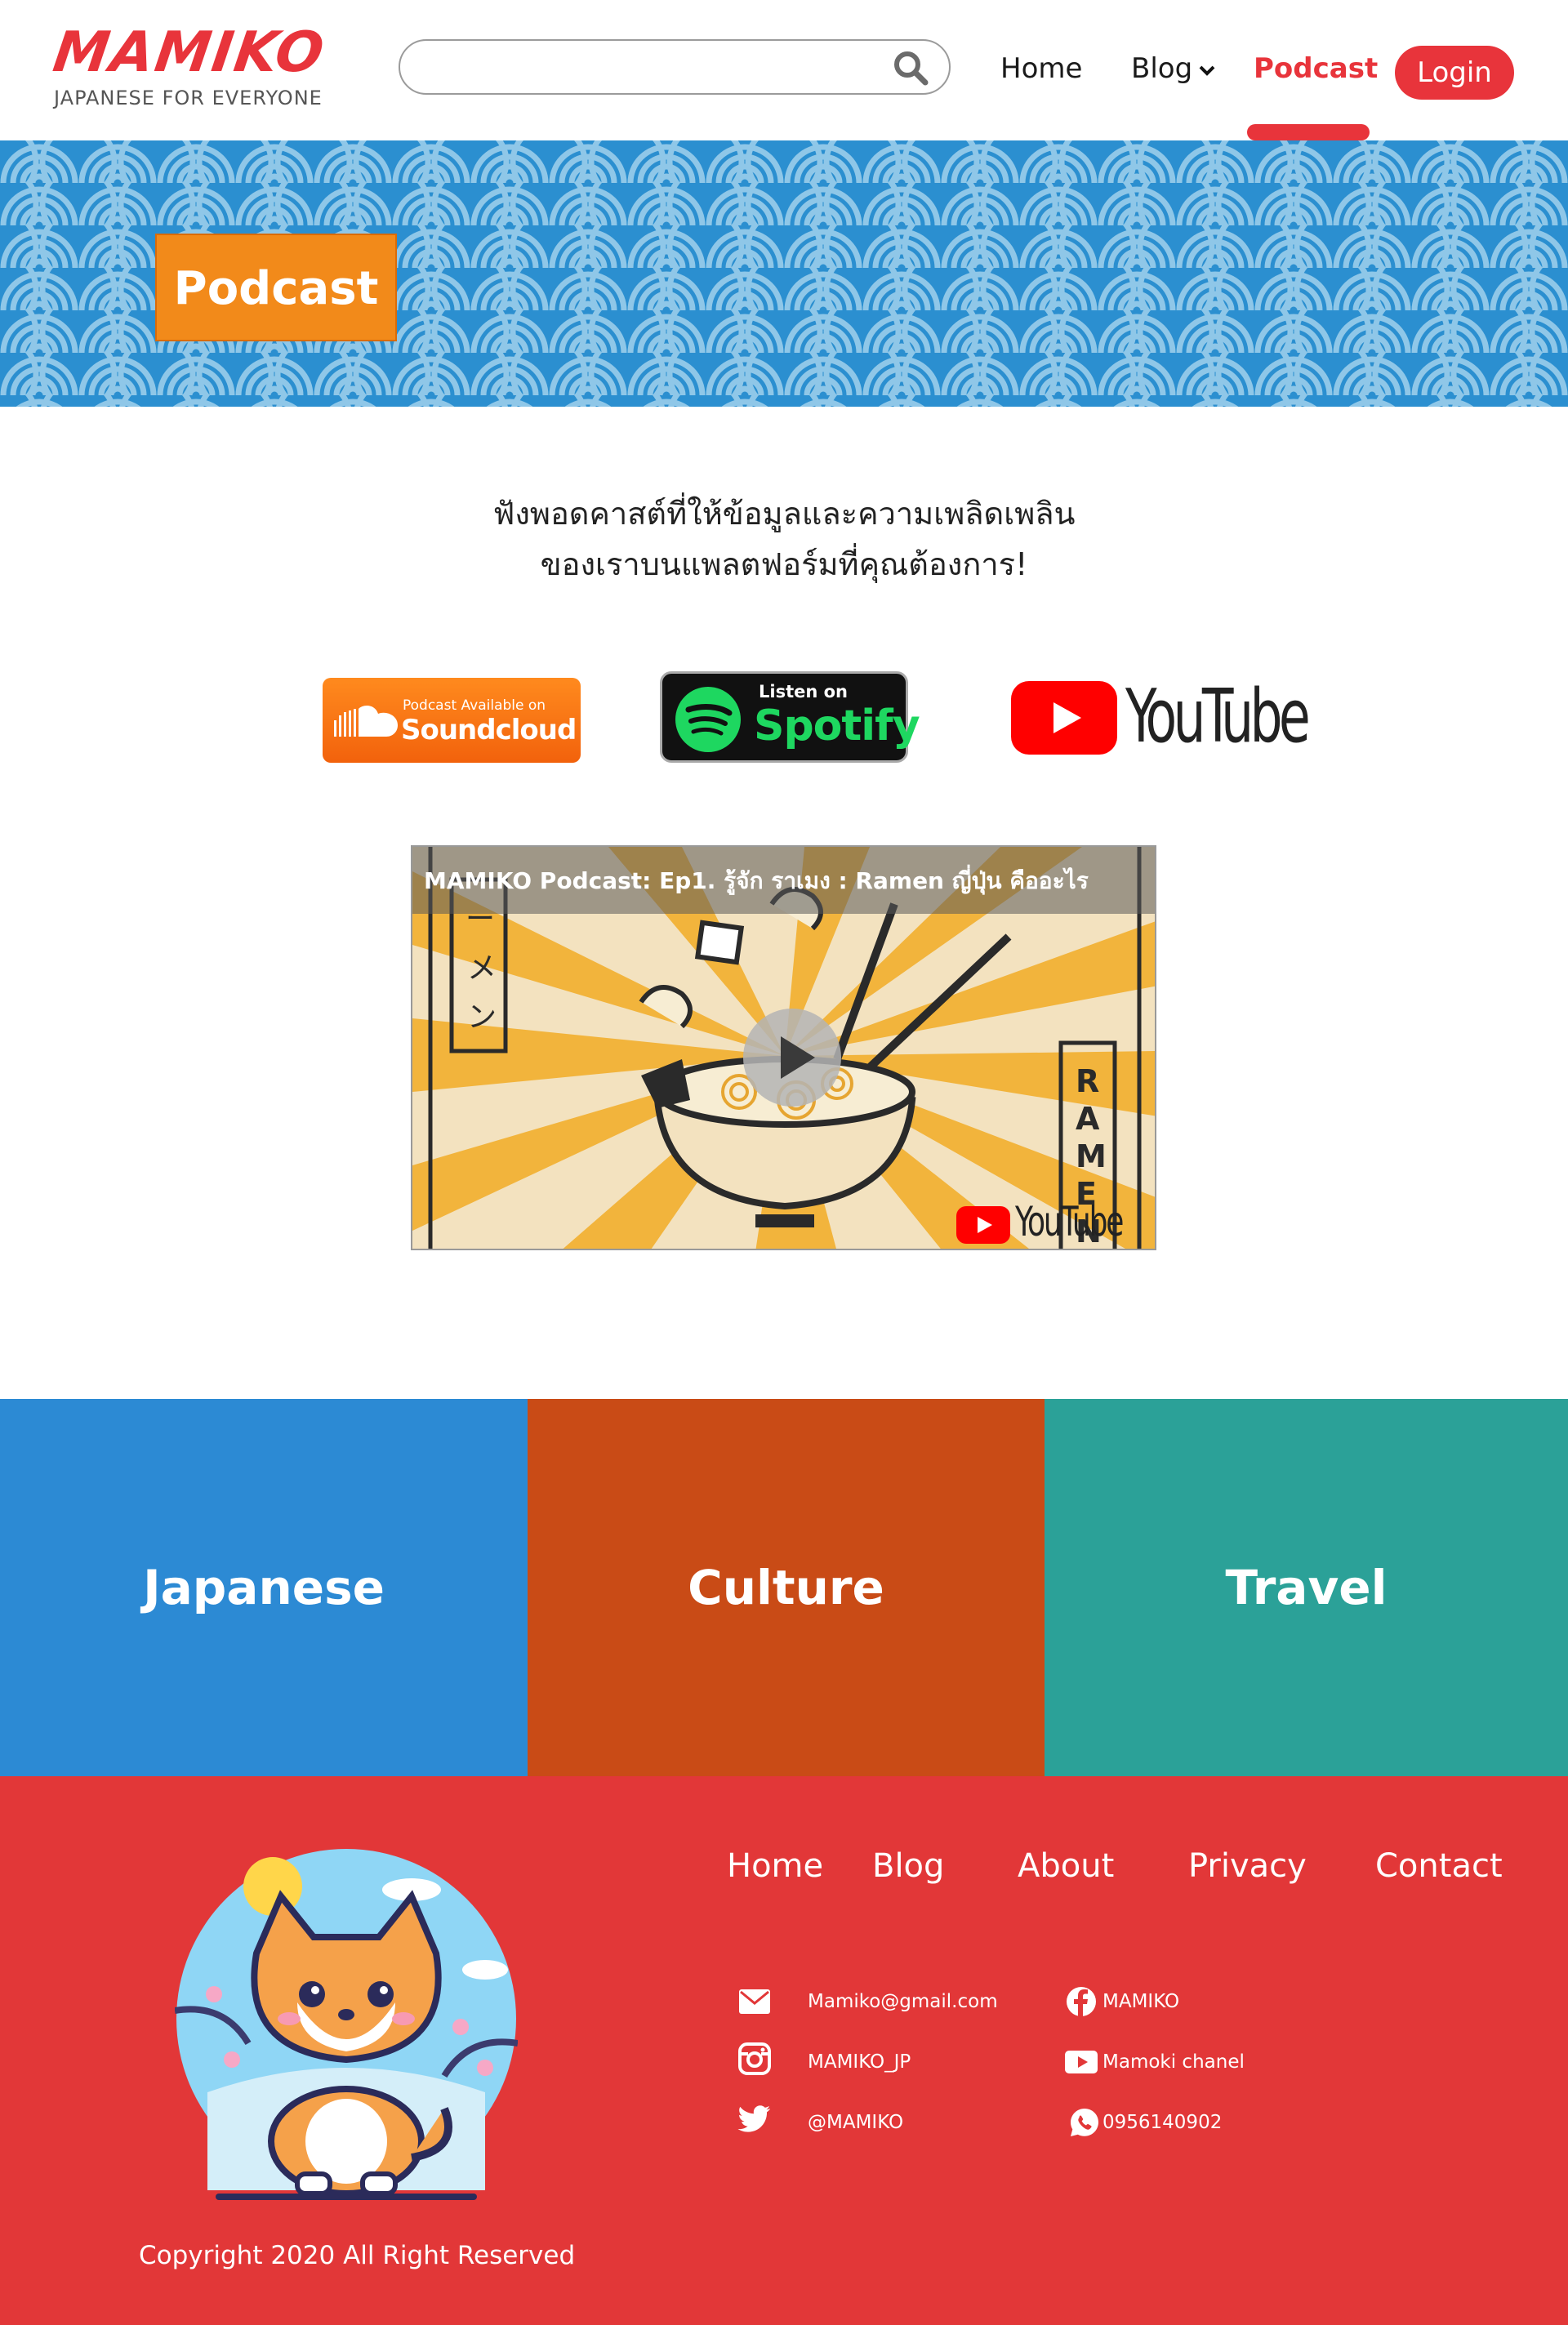 The image size is (1568, 2325). What do you see at coordinates (1439, 1866) in the screenshot?
I see `footer-nav-contact: Contact` at bounding box center [1439, 1866].